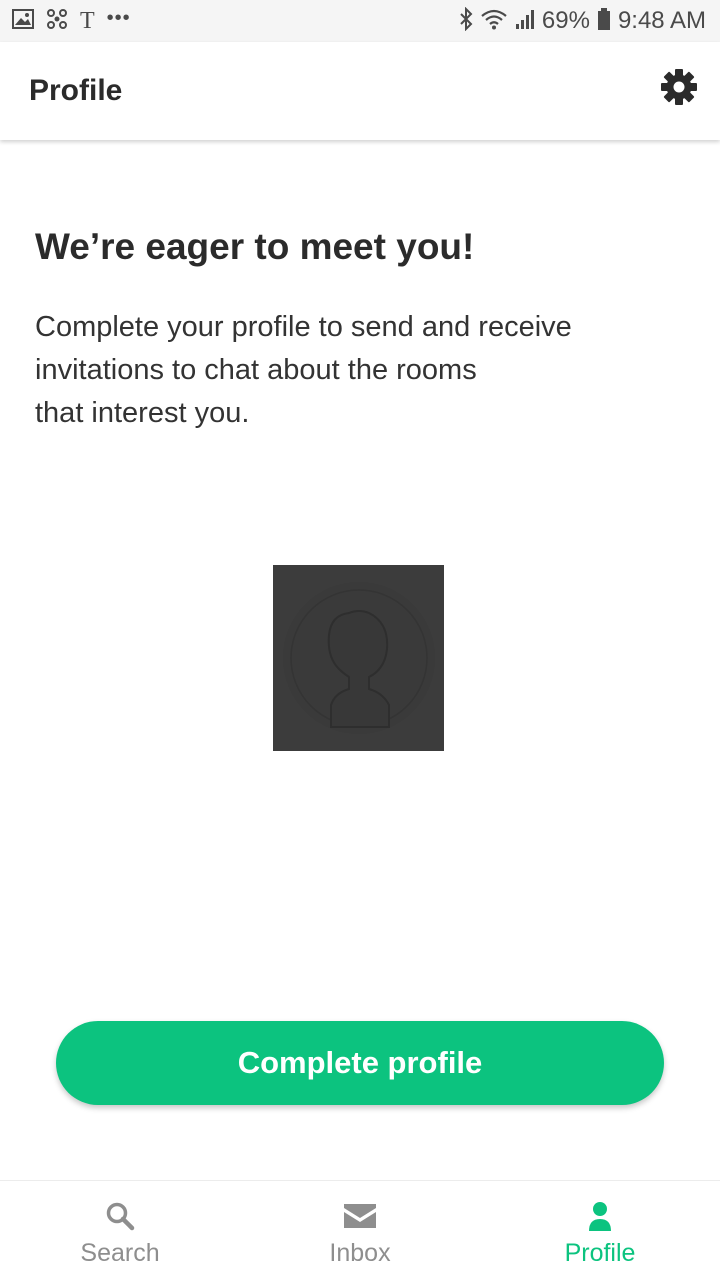 The image size is (720, 1280). What do you see at coordinates (57, 21) in the screenshot?
I see `bluetooth-share-icon` at bounding box center [57, 21].